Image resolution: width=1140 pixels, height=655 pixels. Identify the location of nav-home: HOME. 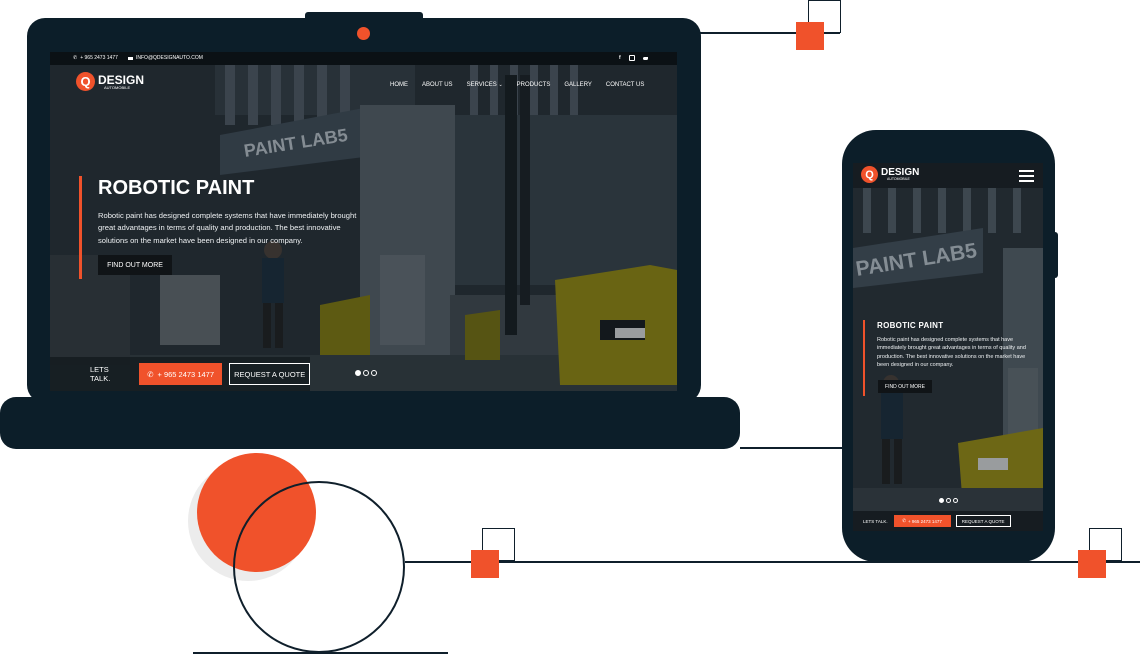
(399, 85).